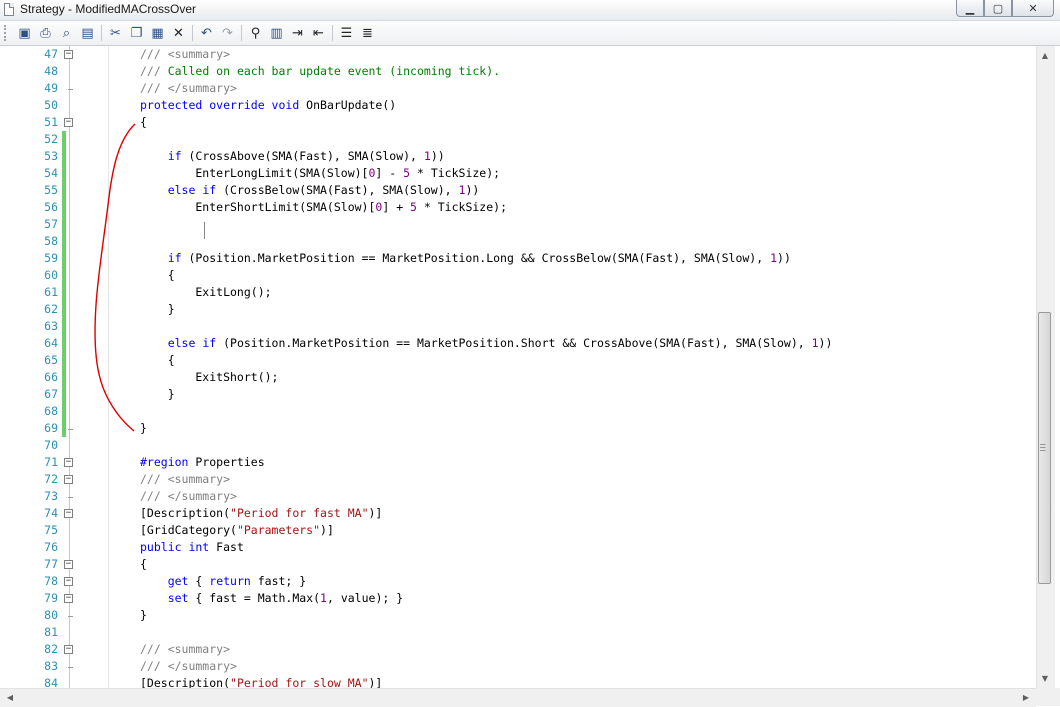  Describe the element at coordinates (518, 139) in the screenshot. I see `code-line: 52` at that location.